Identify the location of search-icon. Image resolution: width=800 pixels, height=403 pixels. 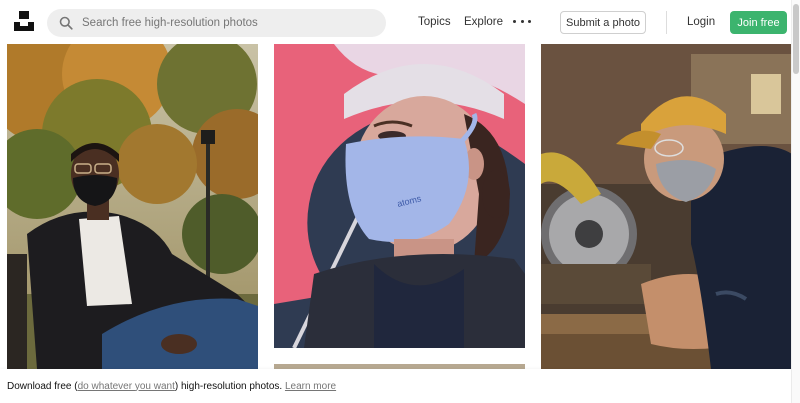
(66, 23).